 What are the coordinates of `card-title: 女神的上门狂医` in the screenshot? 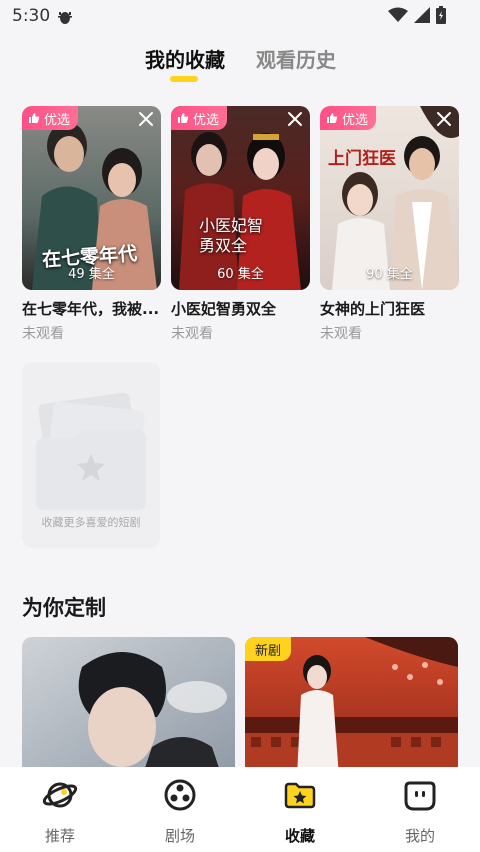 It's located at (389, 308).